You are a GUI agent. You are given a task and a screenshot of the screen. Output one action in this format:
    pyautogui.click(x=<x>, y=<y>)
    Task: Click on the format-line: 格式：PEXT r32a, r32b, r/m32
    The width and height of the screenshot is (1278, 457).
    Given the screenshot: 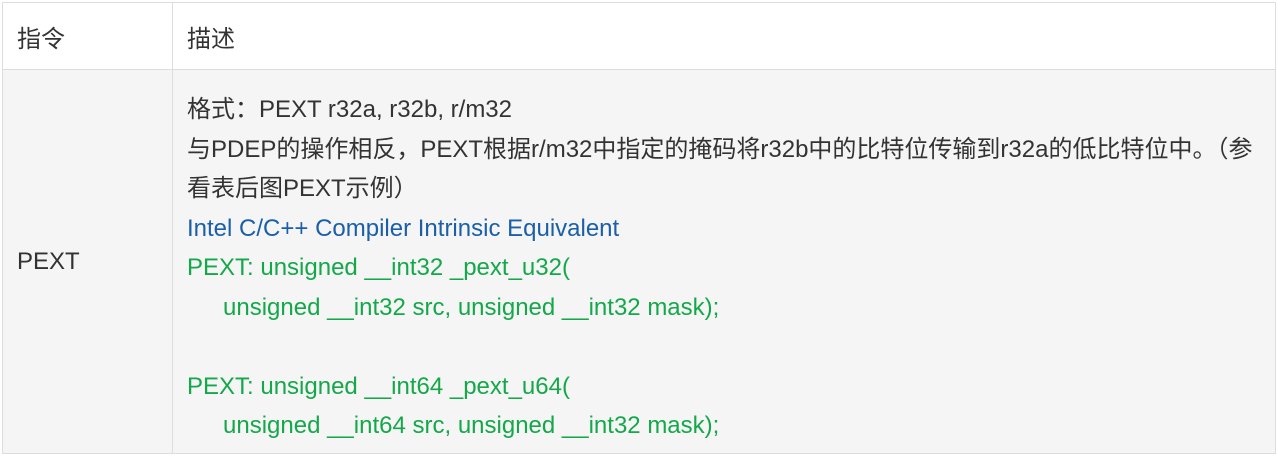 What is the action you would take?
    pyautogui.click(x=350, y=109)
    